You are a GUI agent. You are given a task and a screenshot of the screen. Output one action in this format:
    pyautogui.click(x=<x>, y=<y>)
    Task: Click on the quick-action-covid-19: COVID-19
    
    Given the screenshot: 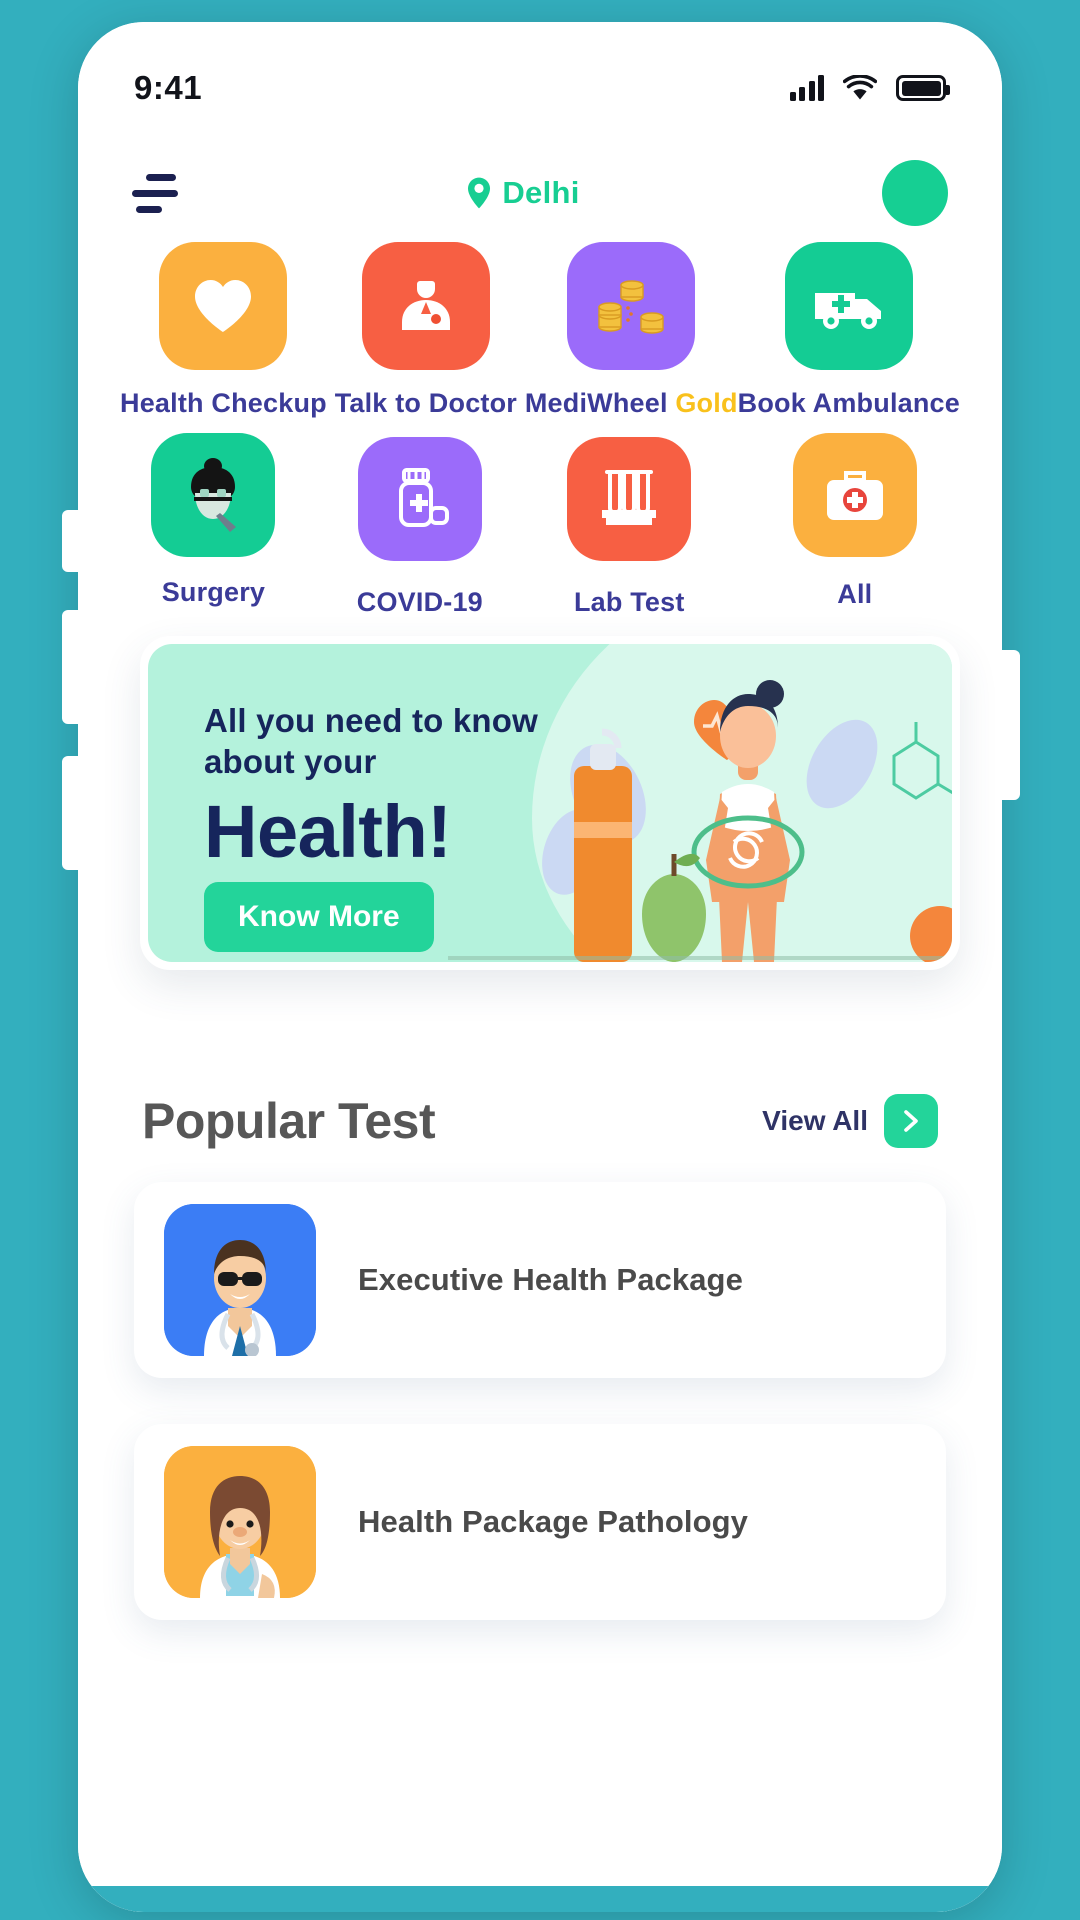 What is the action you would take?
    pyautogui.click(x=420, y=527)
    